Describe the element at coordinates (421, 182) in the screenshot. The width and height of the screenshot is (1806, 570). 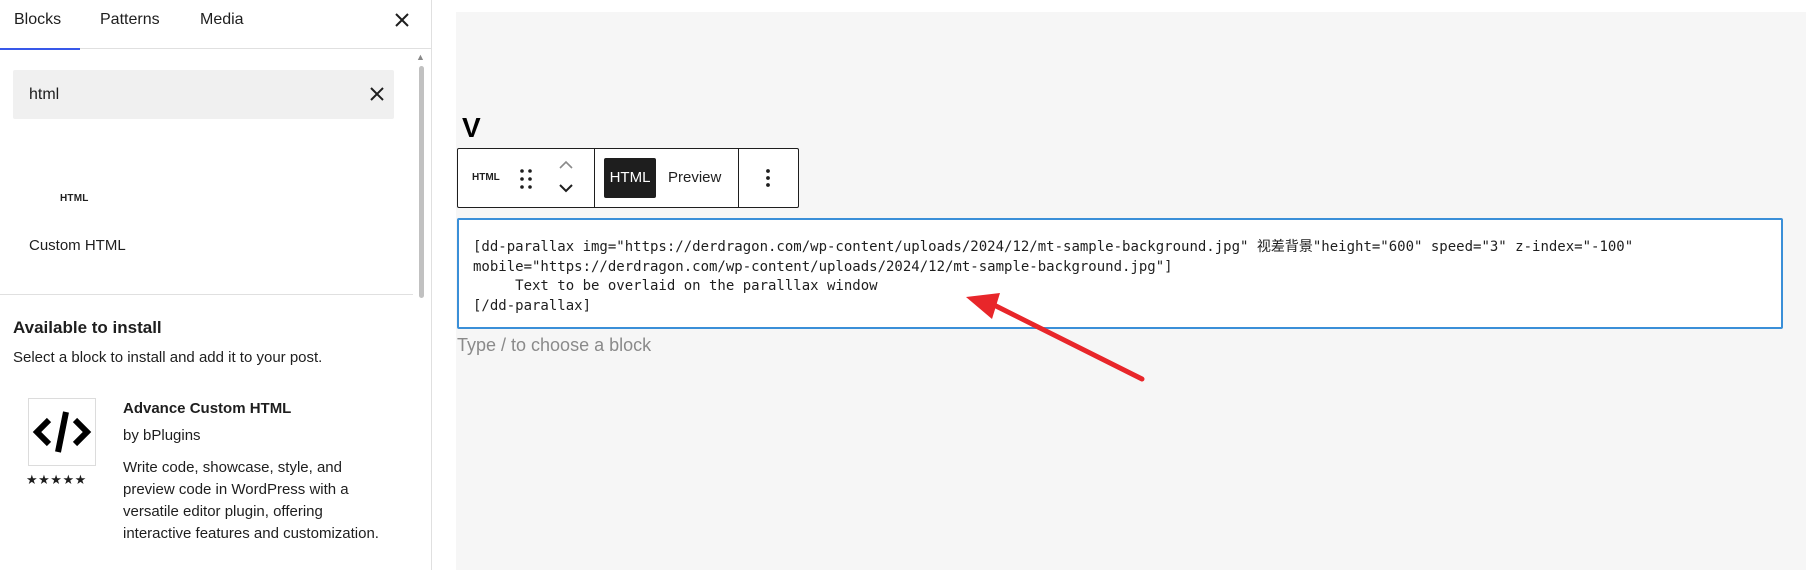
I see `scrollbar-thumb` at that location.